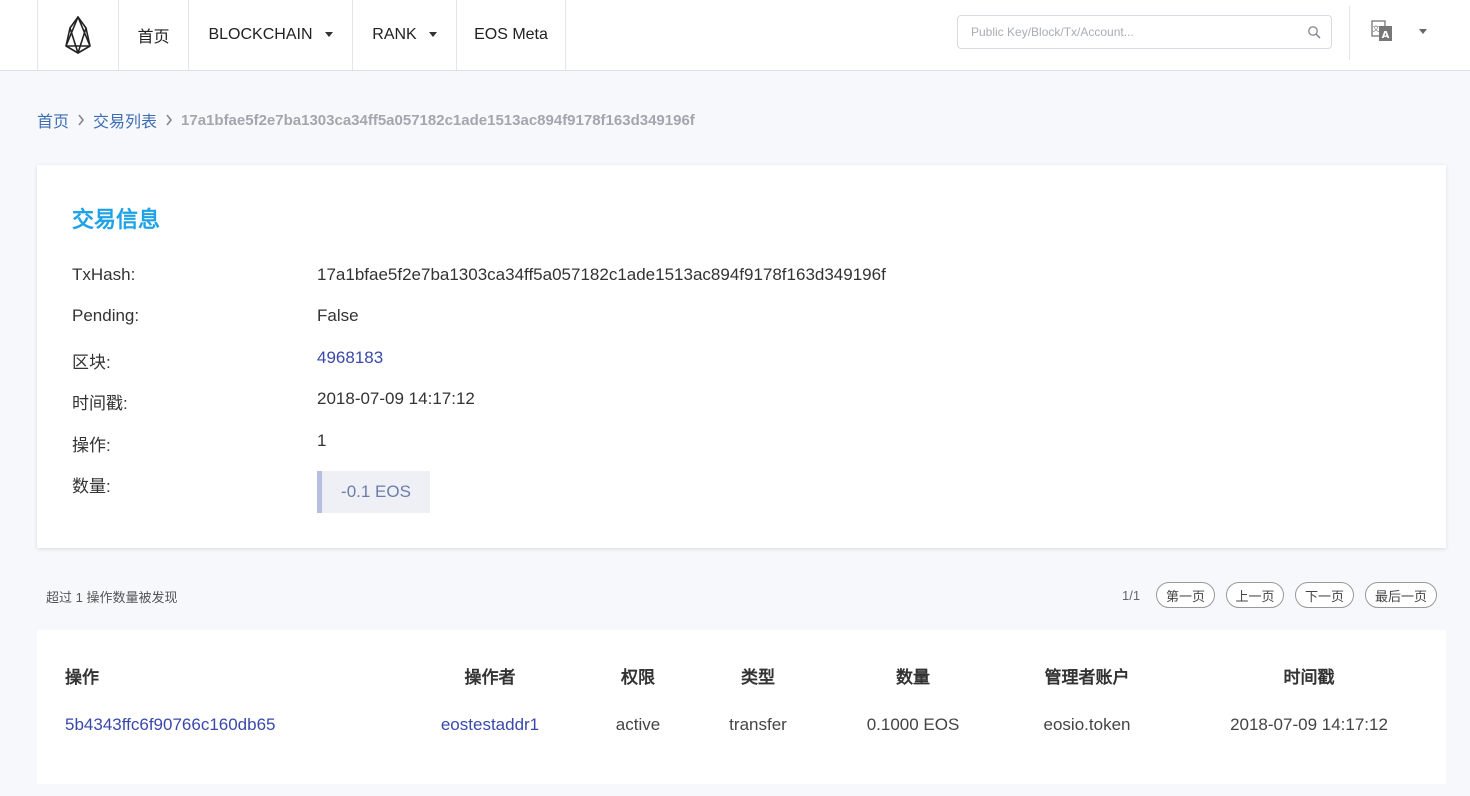 This screenshot has width=1470, height=796. I want to click on column-header-action: 操作, so click(82, 677).